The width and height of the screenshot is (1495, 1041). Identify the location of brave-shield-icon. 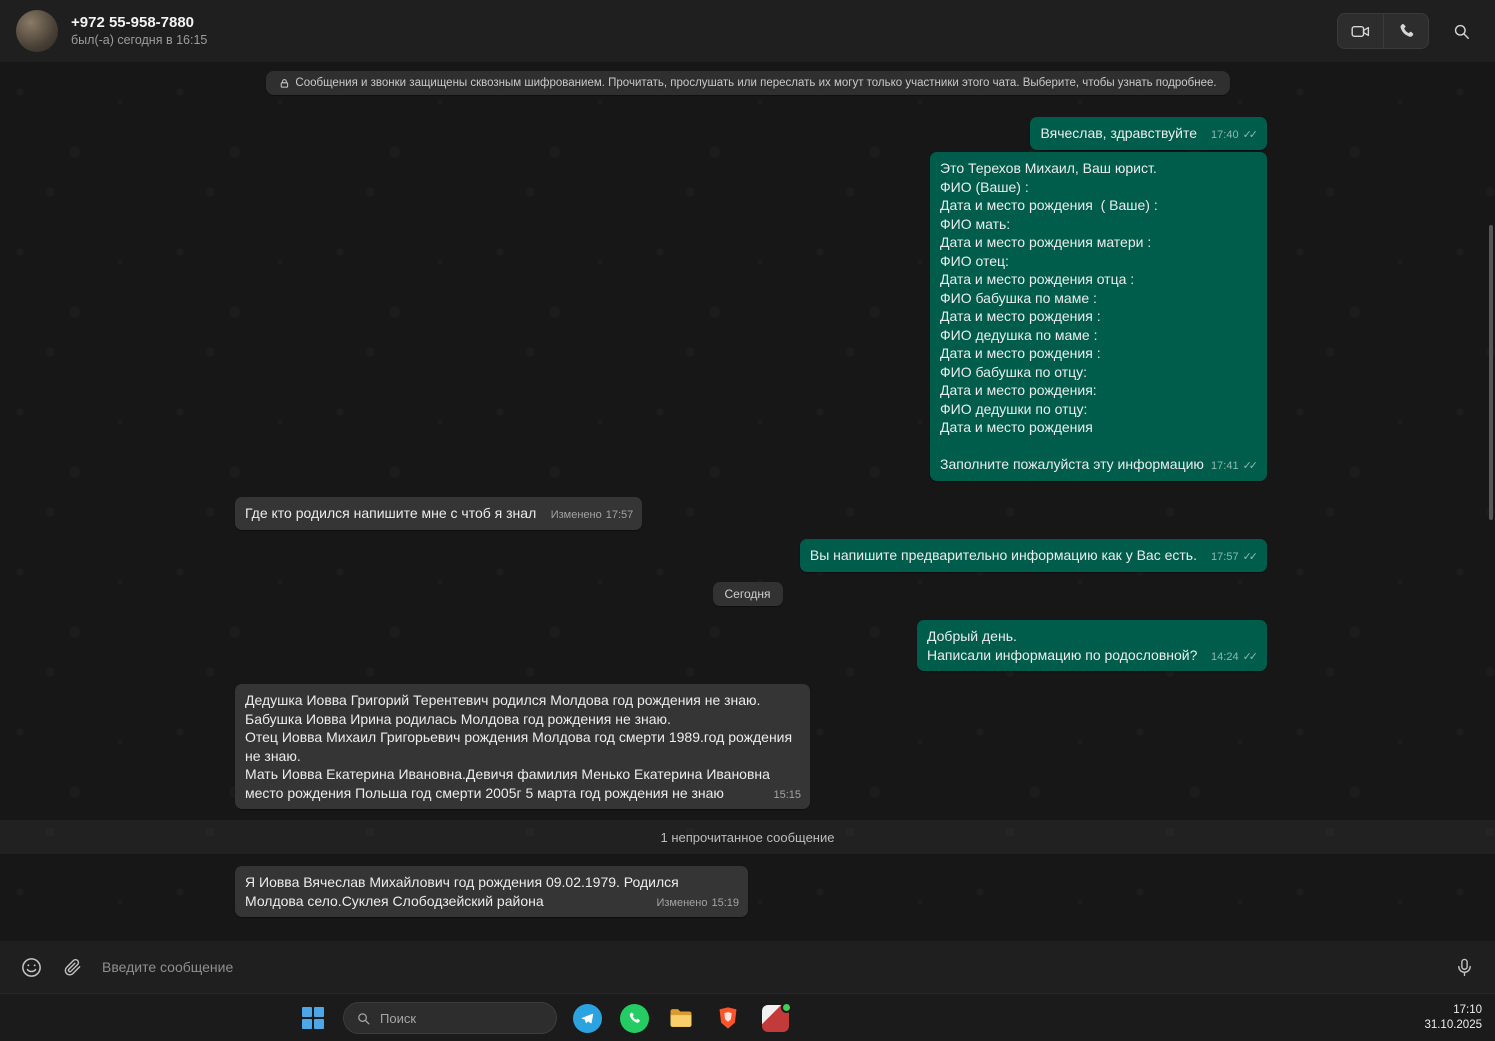
(728, 1018).